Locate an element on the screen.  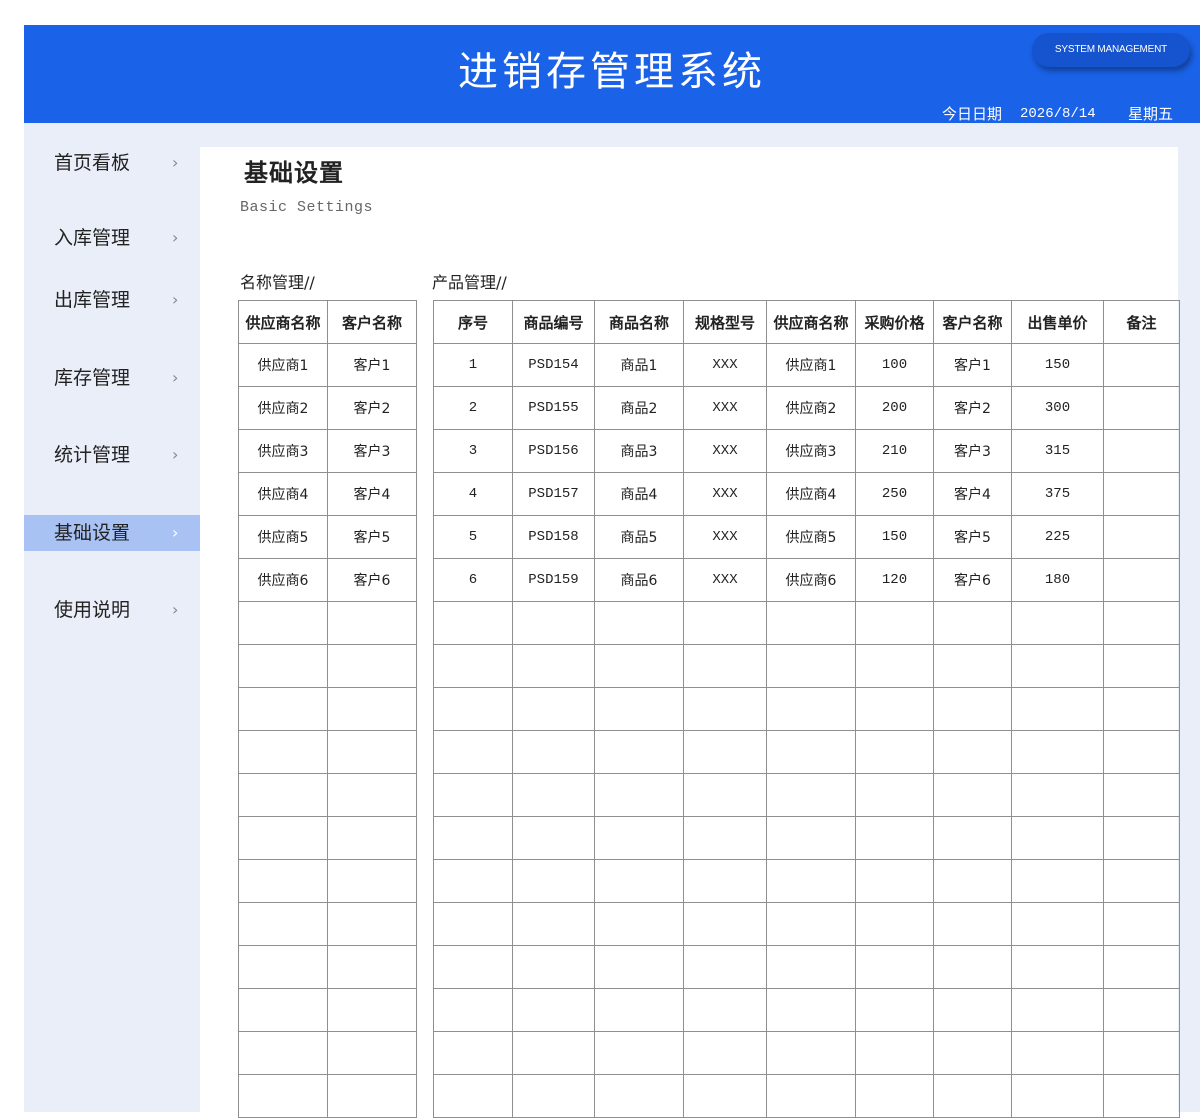
table-cell: 1 is located at coordinates (473, 365).